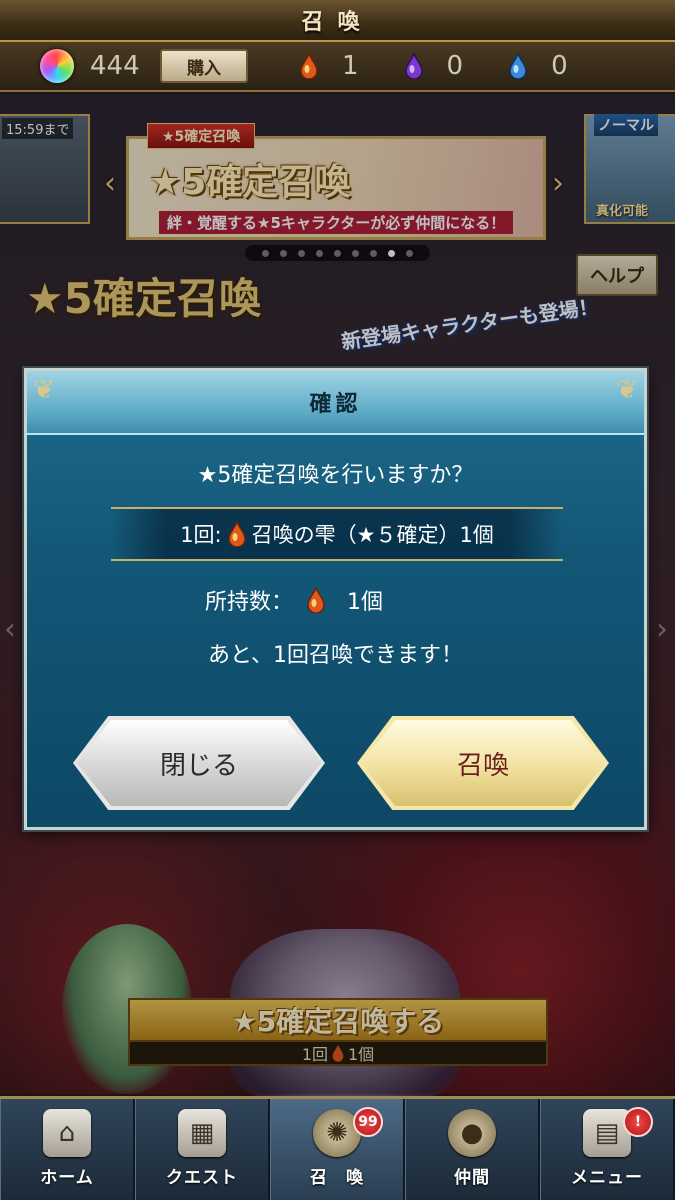 The image size is (675, 1200). I want to click on nav-label: メニュー, so click(607, 1178).